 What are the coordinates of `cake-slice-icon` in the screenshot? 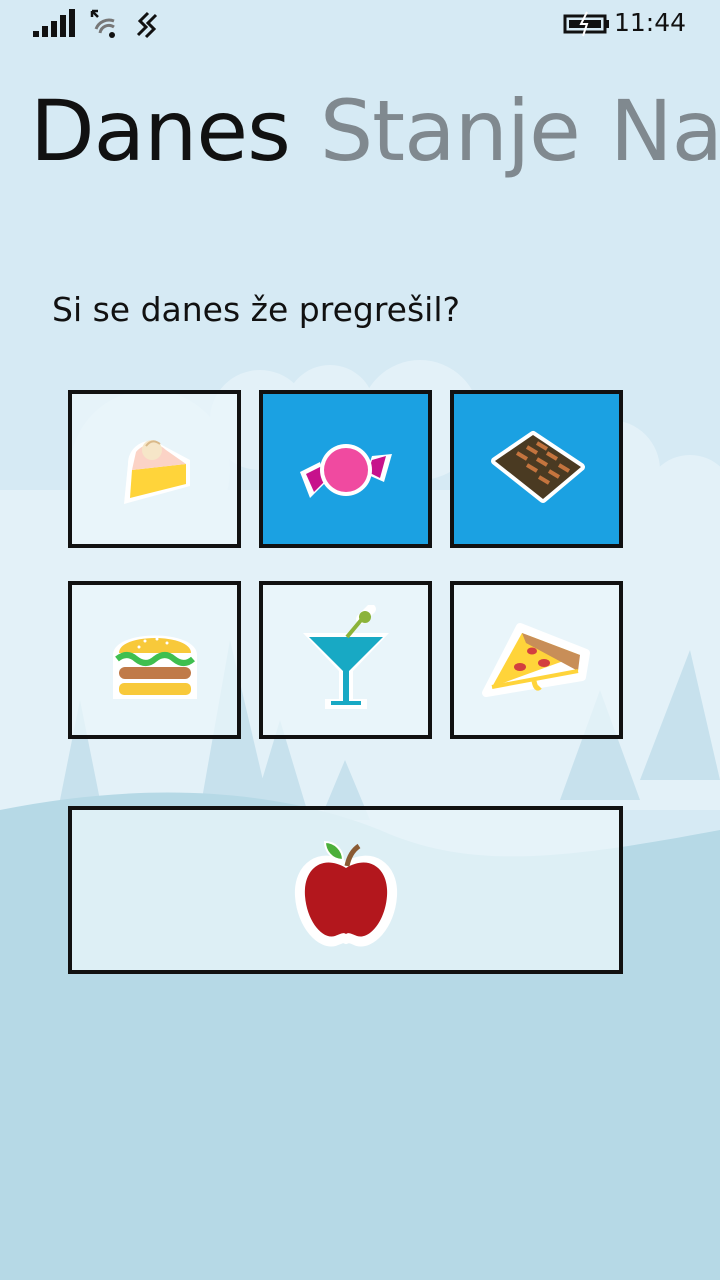 It's located at (156, 472).